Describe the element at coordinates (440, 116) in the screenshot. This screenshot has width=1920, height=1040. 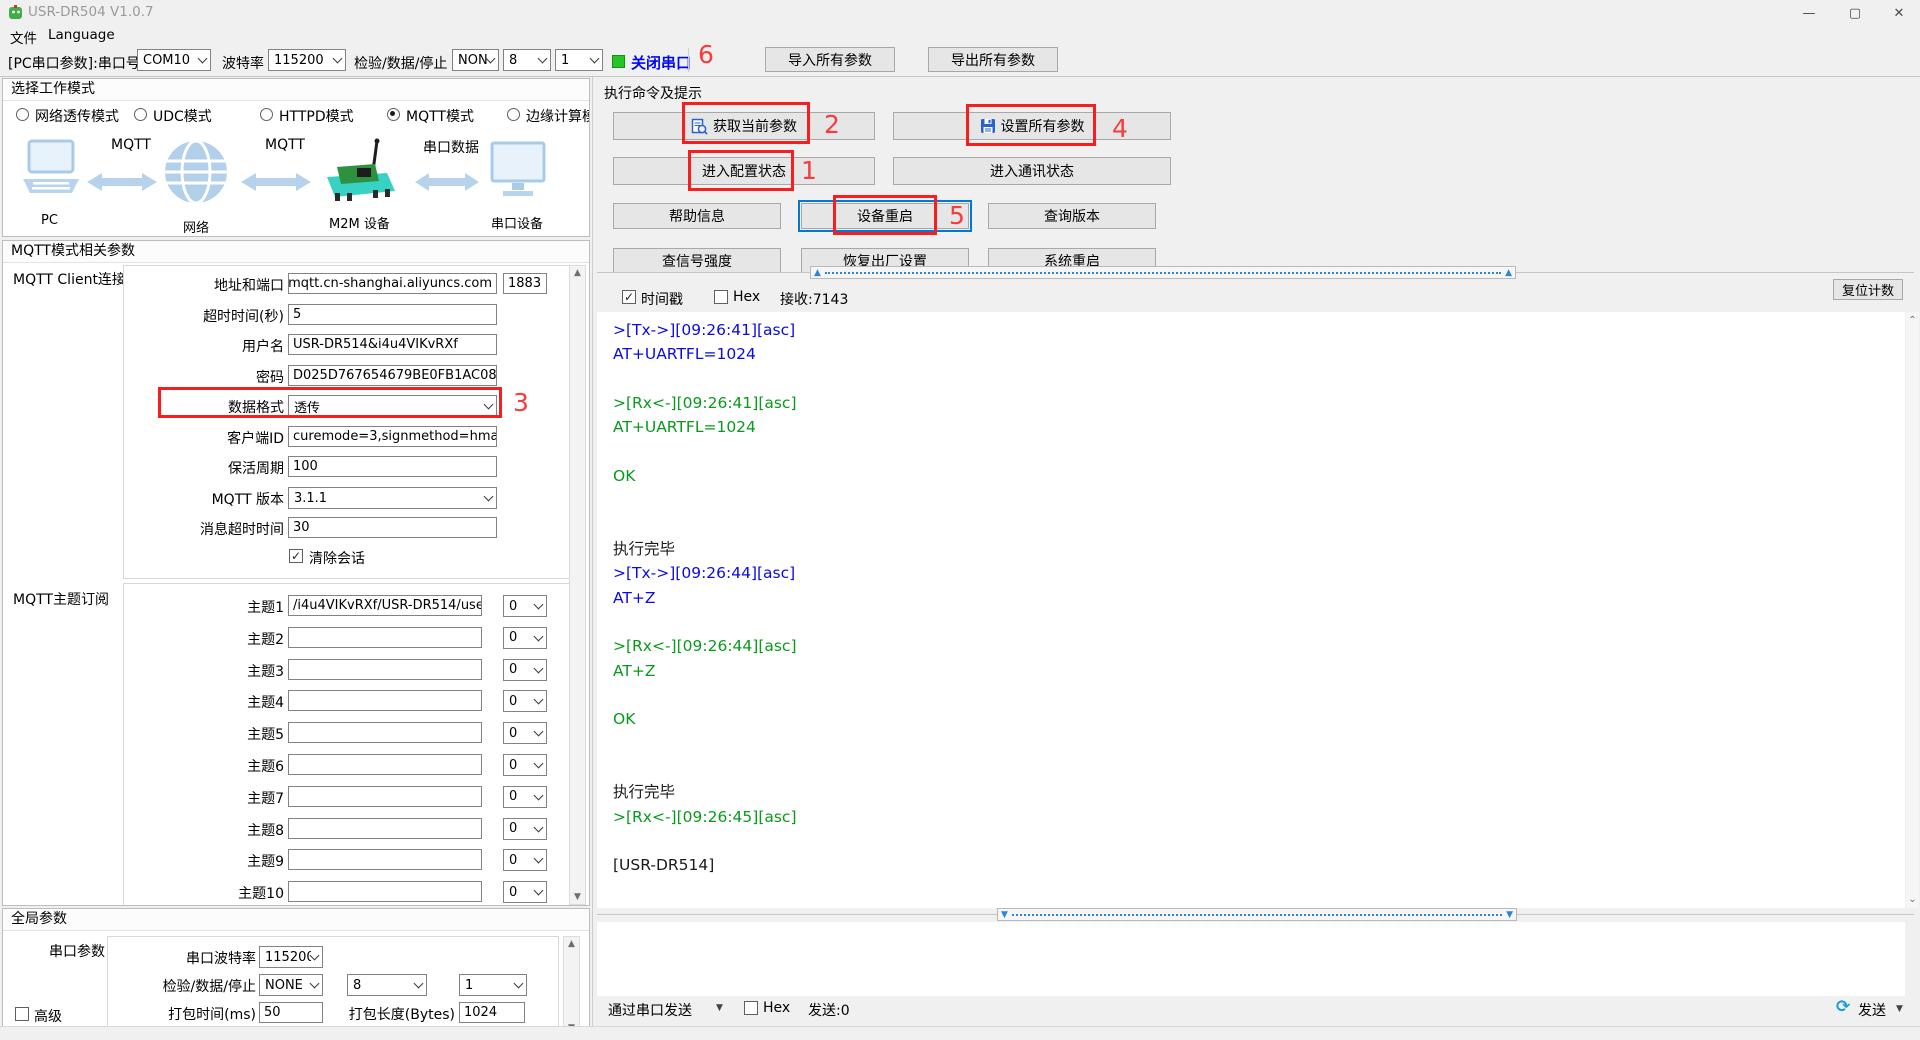
I see `radio-label-mqtt: MQTT模式` at that location.